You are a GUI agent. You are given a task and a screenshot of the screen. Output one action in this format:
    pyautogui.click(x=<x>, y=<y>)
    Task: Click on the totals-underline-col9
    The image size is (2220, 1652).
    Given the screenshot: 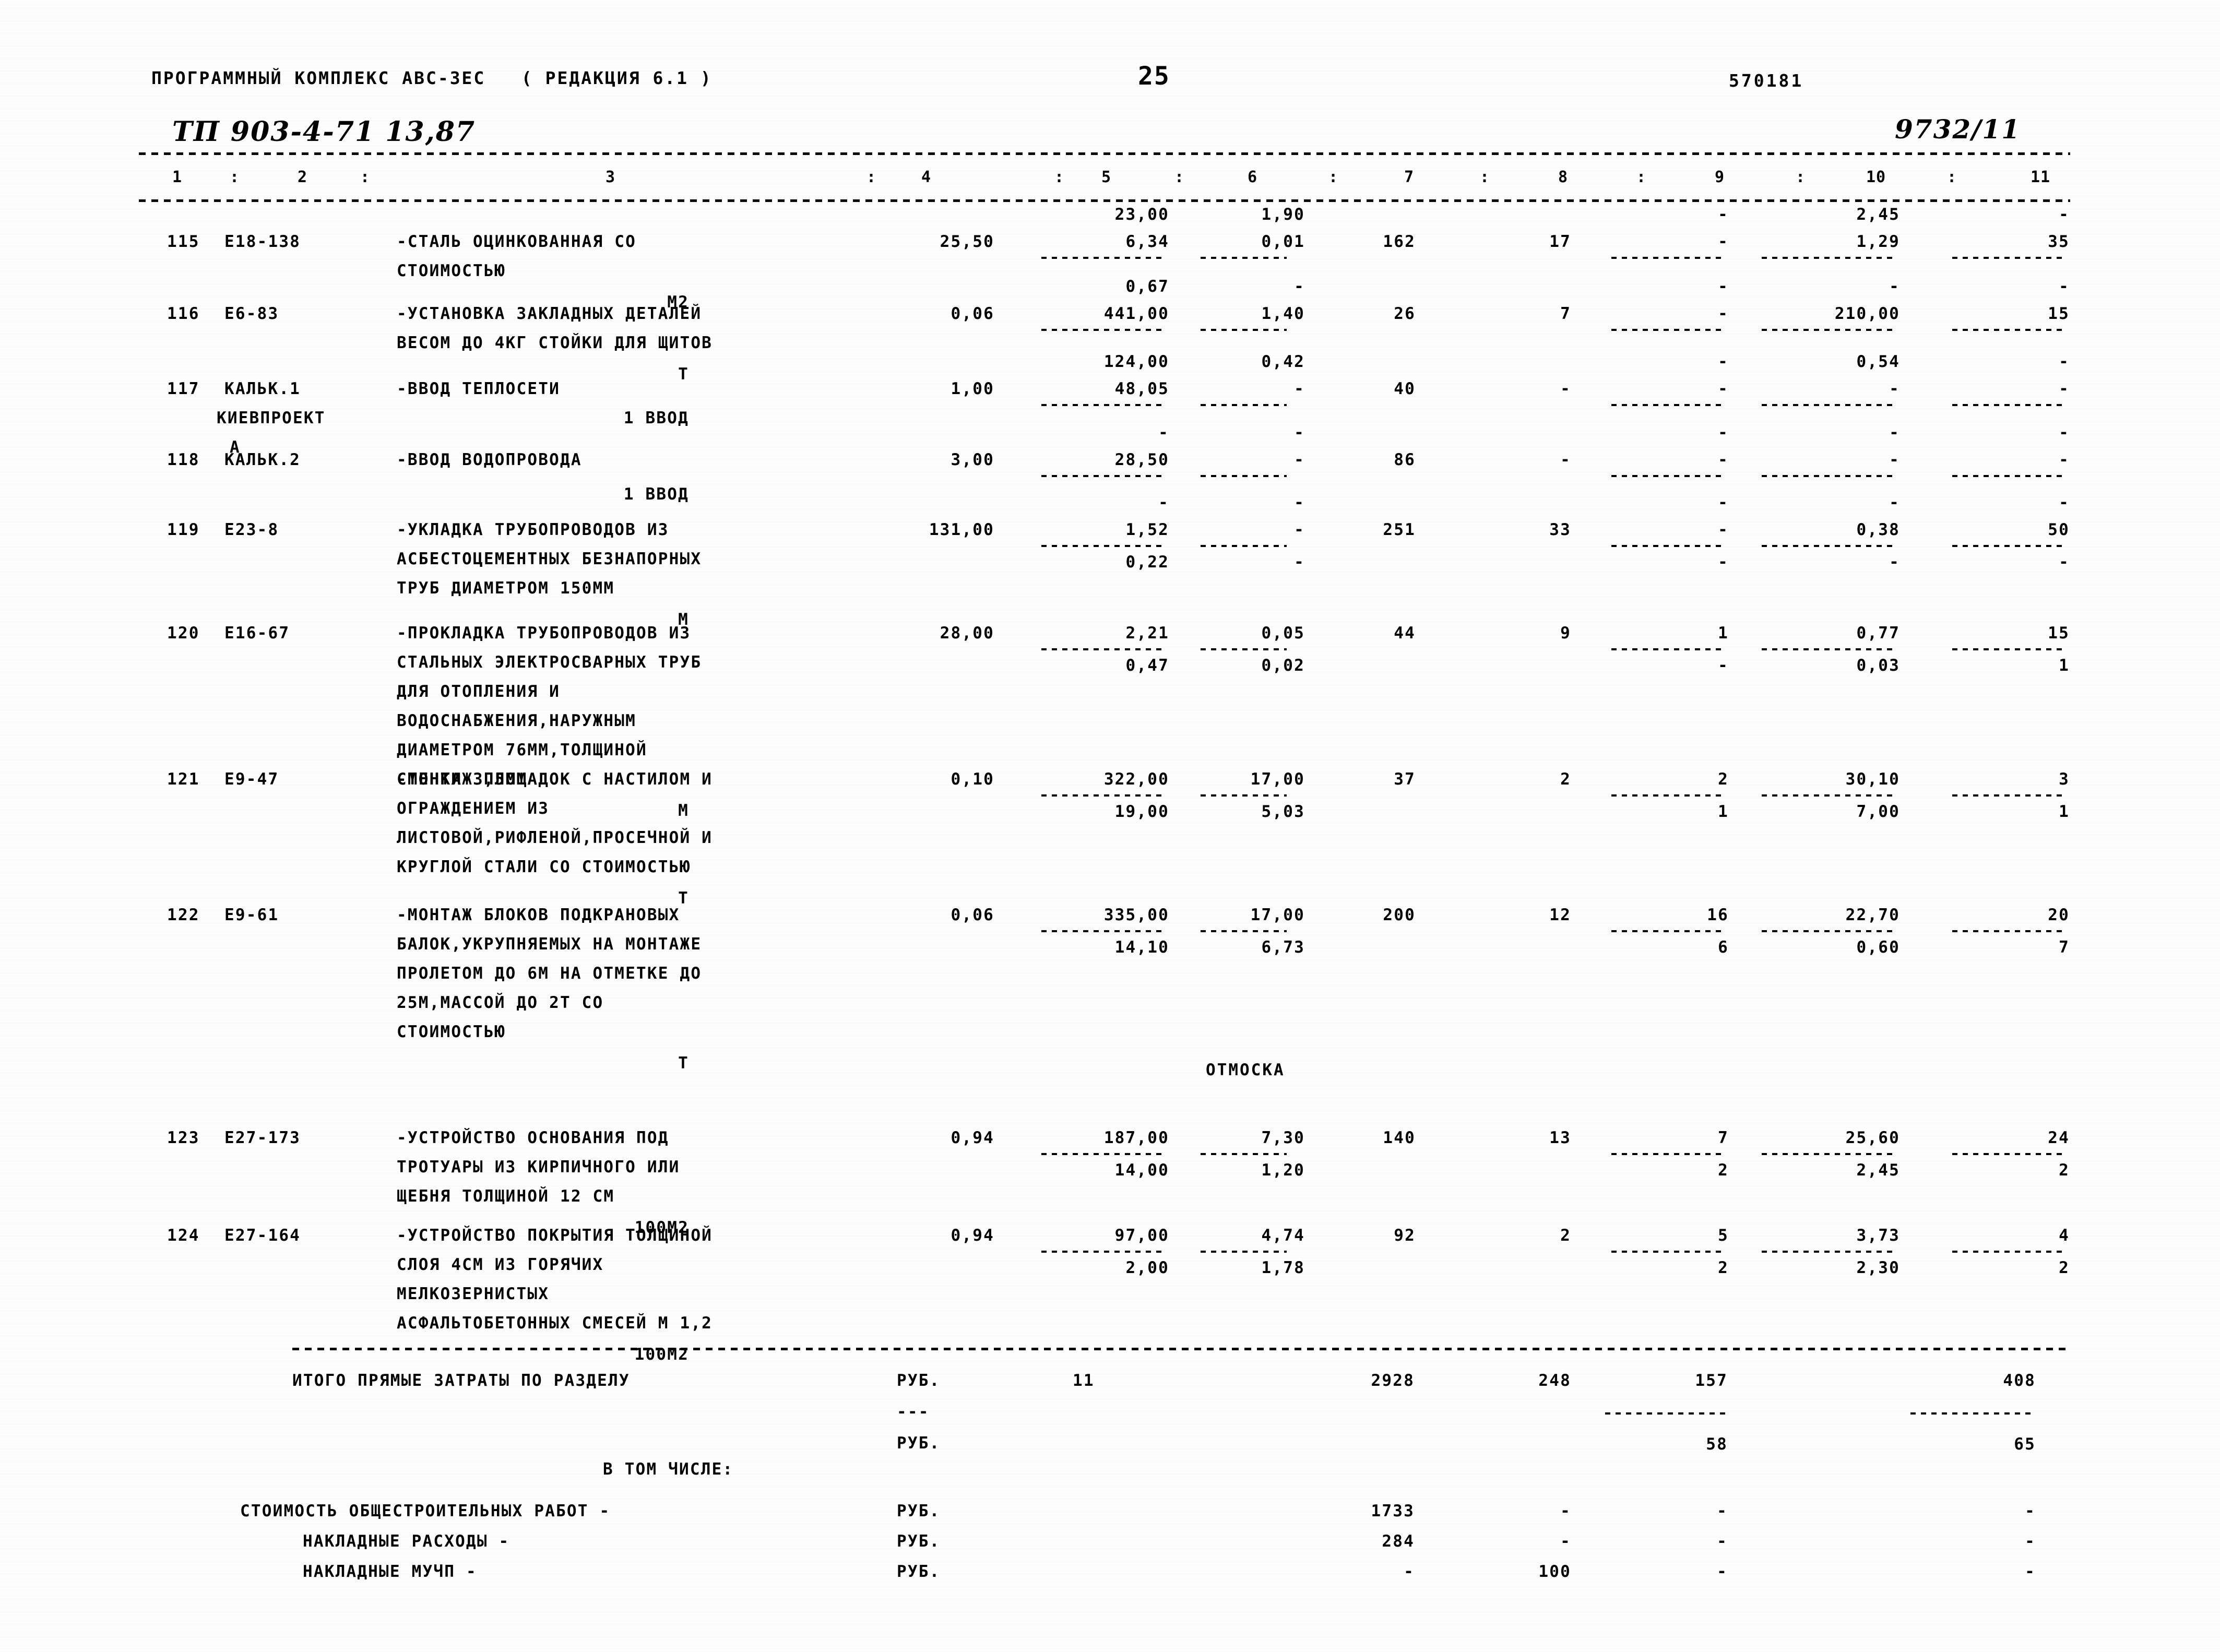 What is the action you would take?
    pyautogui.click(x=1666, y=1413)
    